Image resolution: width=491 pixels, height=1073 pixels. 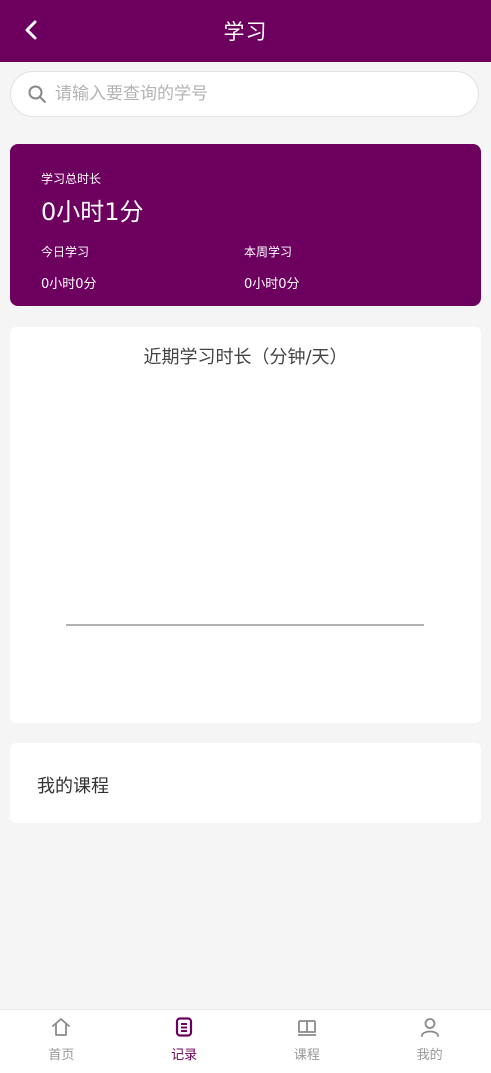 What do you see at coordinates (306, 1055) in the screenshot?
I see `tab-courses-label: 课程` at bounding box center [306, 1055].